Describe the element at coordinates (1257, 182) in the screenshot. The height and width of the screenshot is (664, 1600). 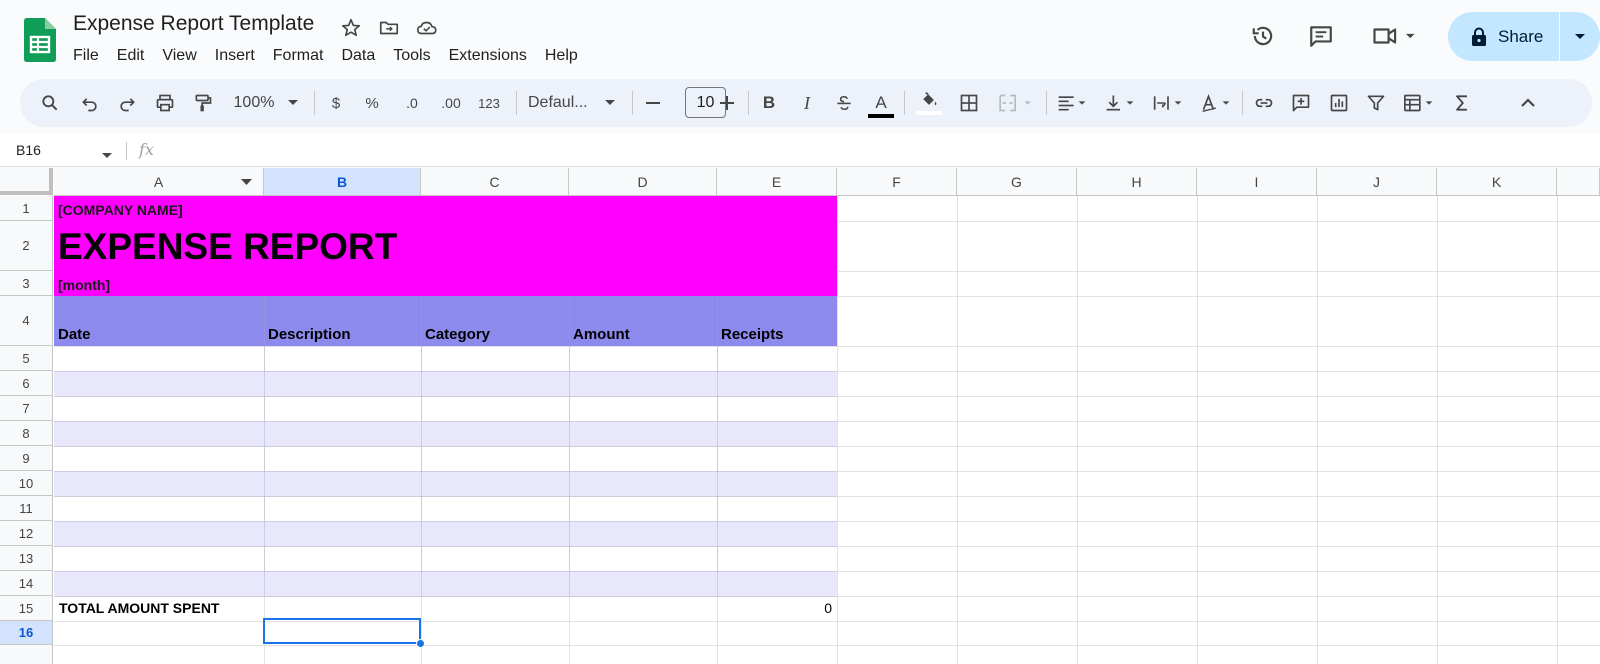
I see `column-header-i: I` at that location.